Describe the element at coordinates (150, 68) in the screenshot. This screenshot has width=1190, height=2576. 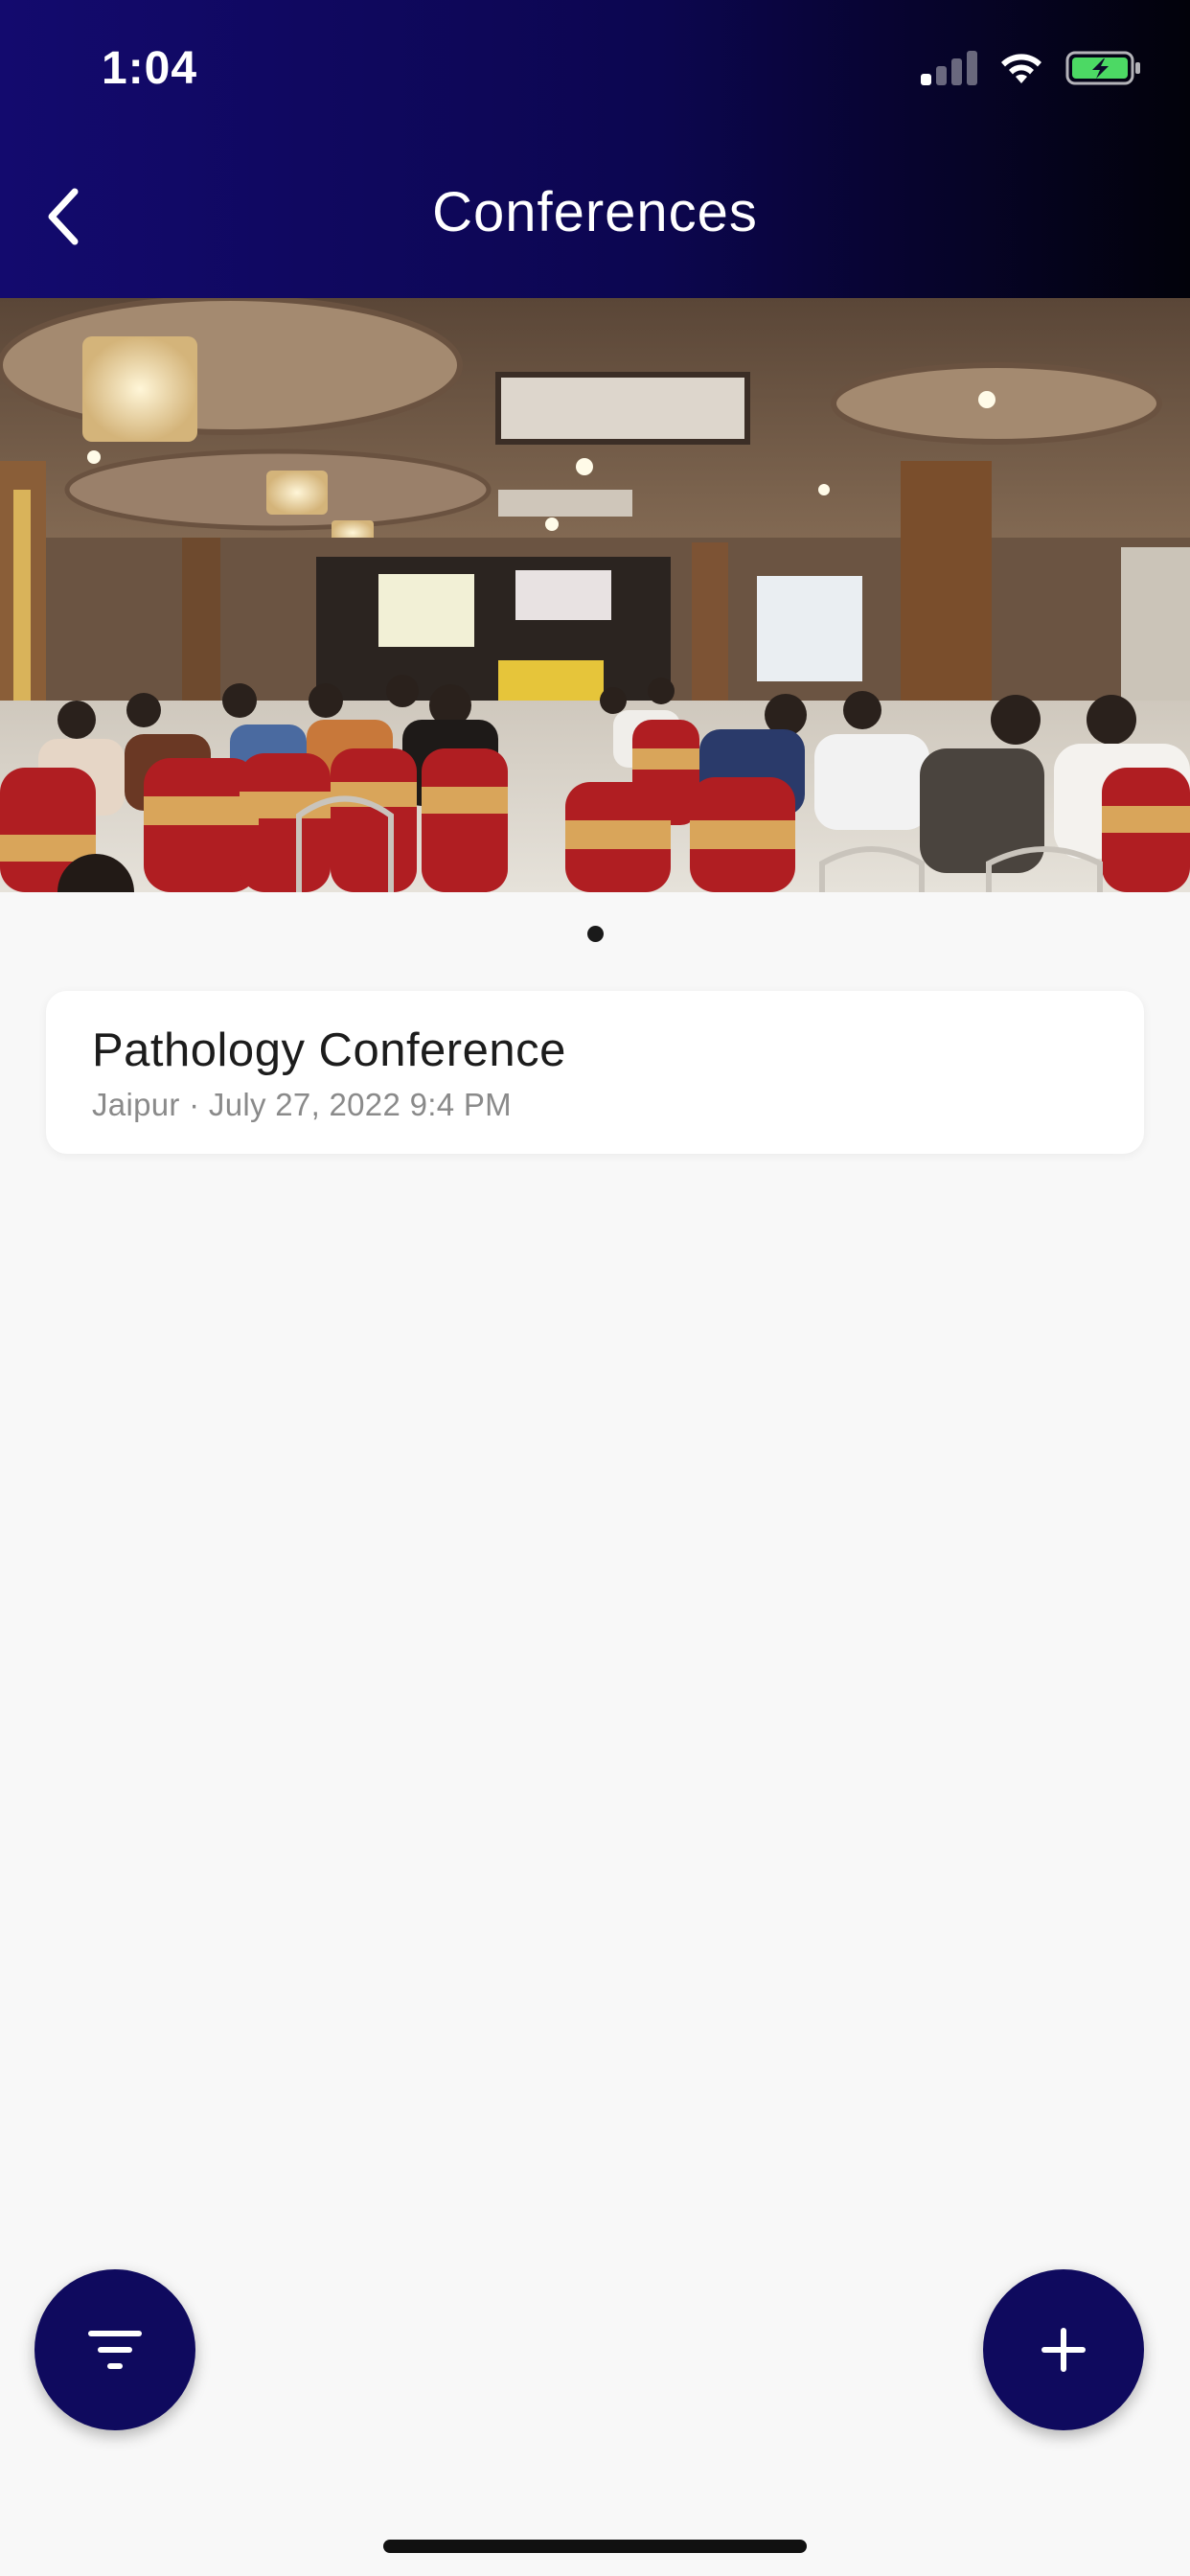
I see `status-time: 1:04` at that location.